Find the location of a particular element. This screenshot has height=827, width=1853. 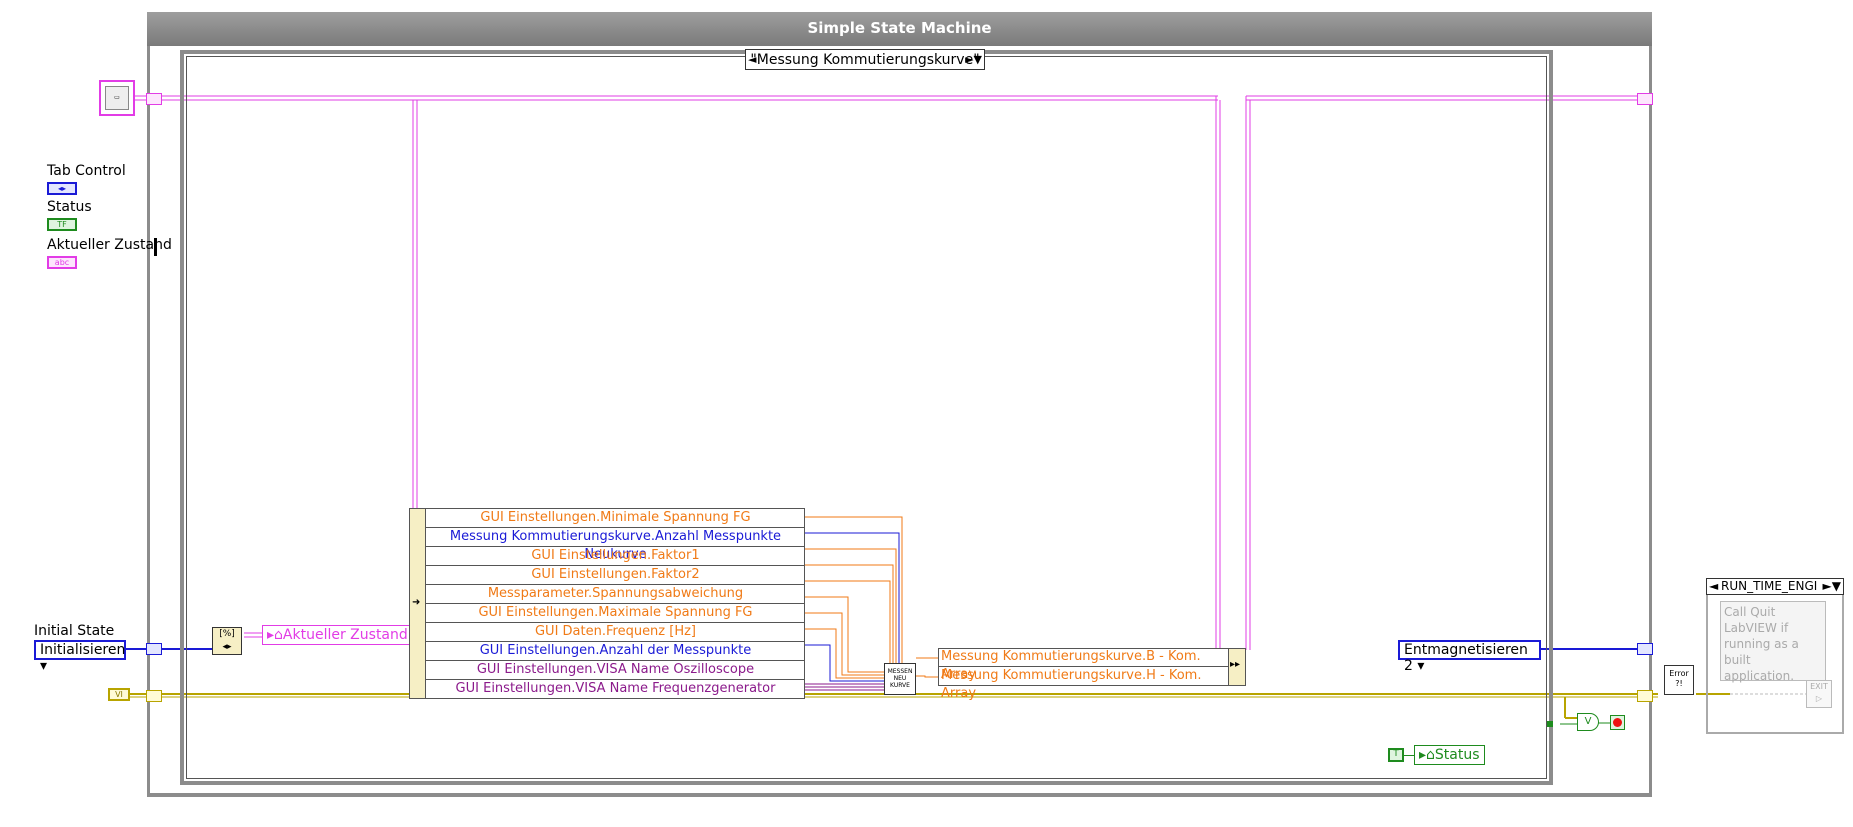

shift-register-enum-left is located at coordinates (154, 649).